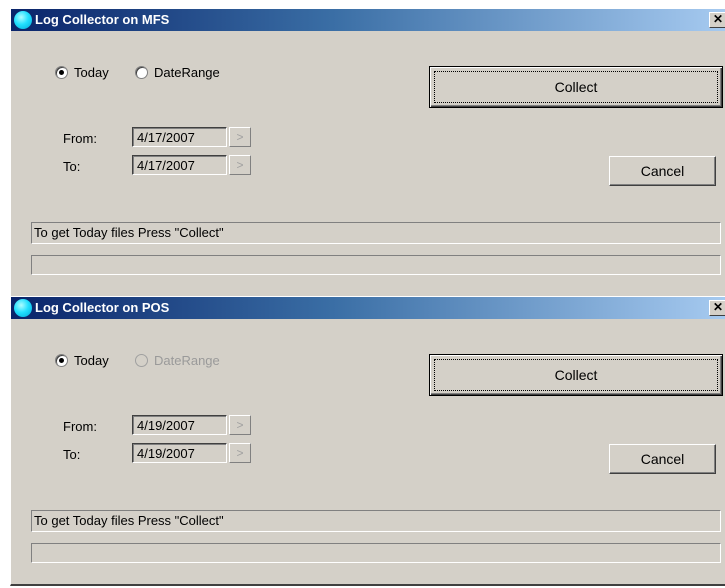 This screenshot has height=588, width=725. I want to click on from-date-field: 4/19/2007, so click(179, 425).